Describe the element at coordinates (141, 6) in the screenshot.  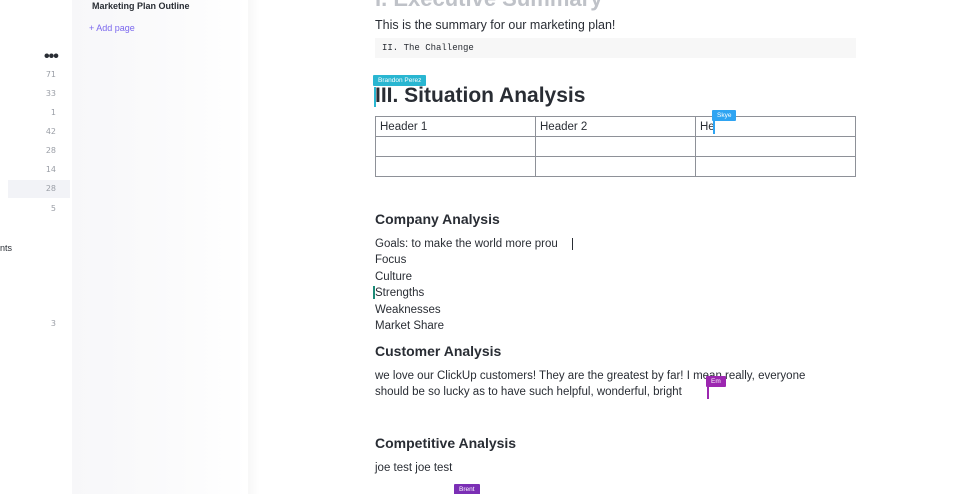
I see `doc-title: Marketing Plan Outline` at that location.